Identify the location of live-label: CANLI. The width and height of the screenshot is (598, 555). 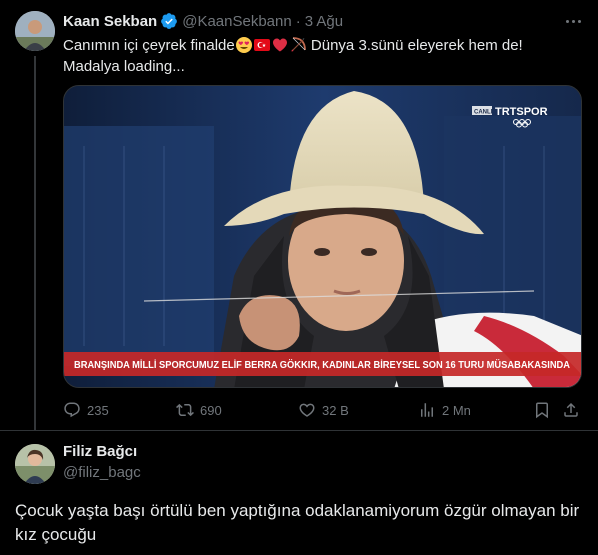
(483, 113).